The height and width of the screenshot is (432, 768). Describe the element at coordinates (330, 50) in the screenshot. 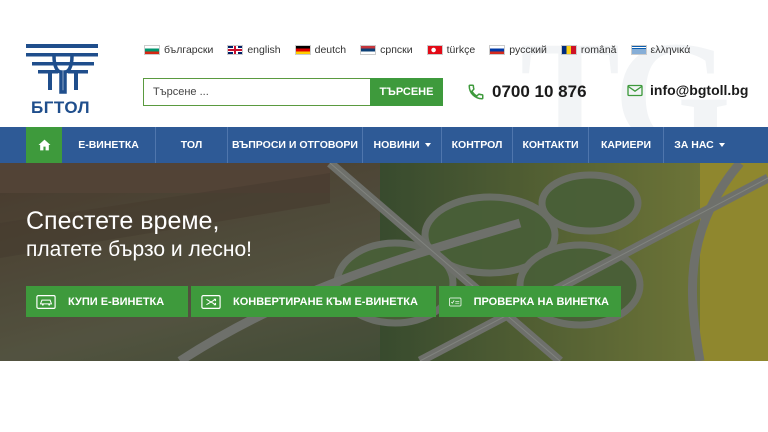

I see `lang-label: deutch` at that location.